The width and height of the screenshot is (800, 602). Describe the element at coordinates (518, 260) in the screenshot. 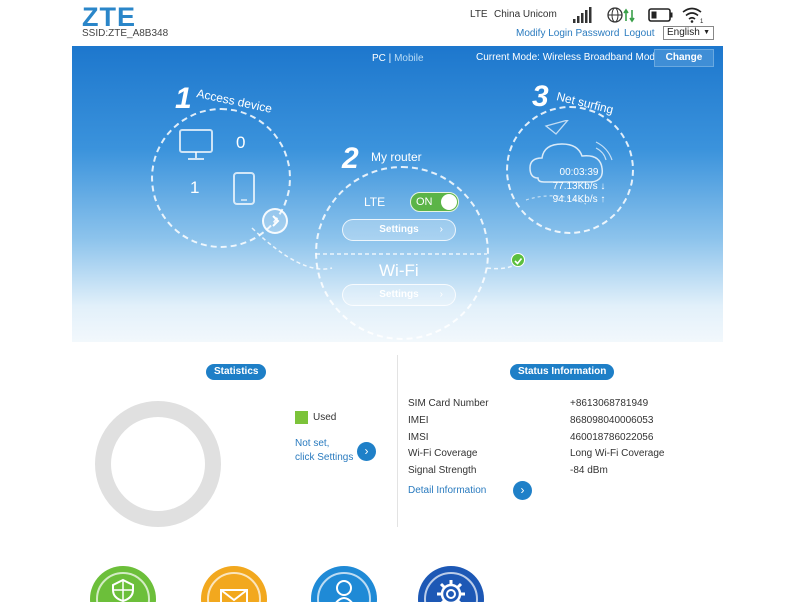

I see `connected-check-icon` at that location.